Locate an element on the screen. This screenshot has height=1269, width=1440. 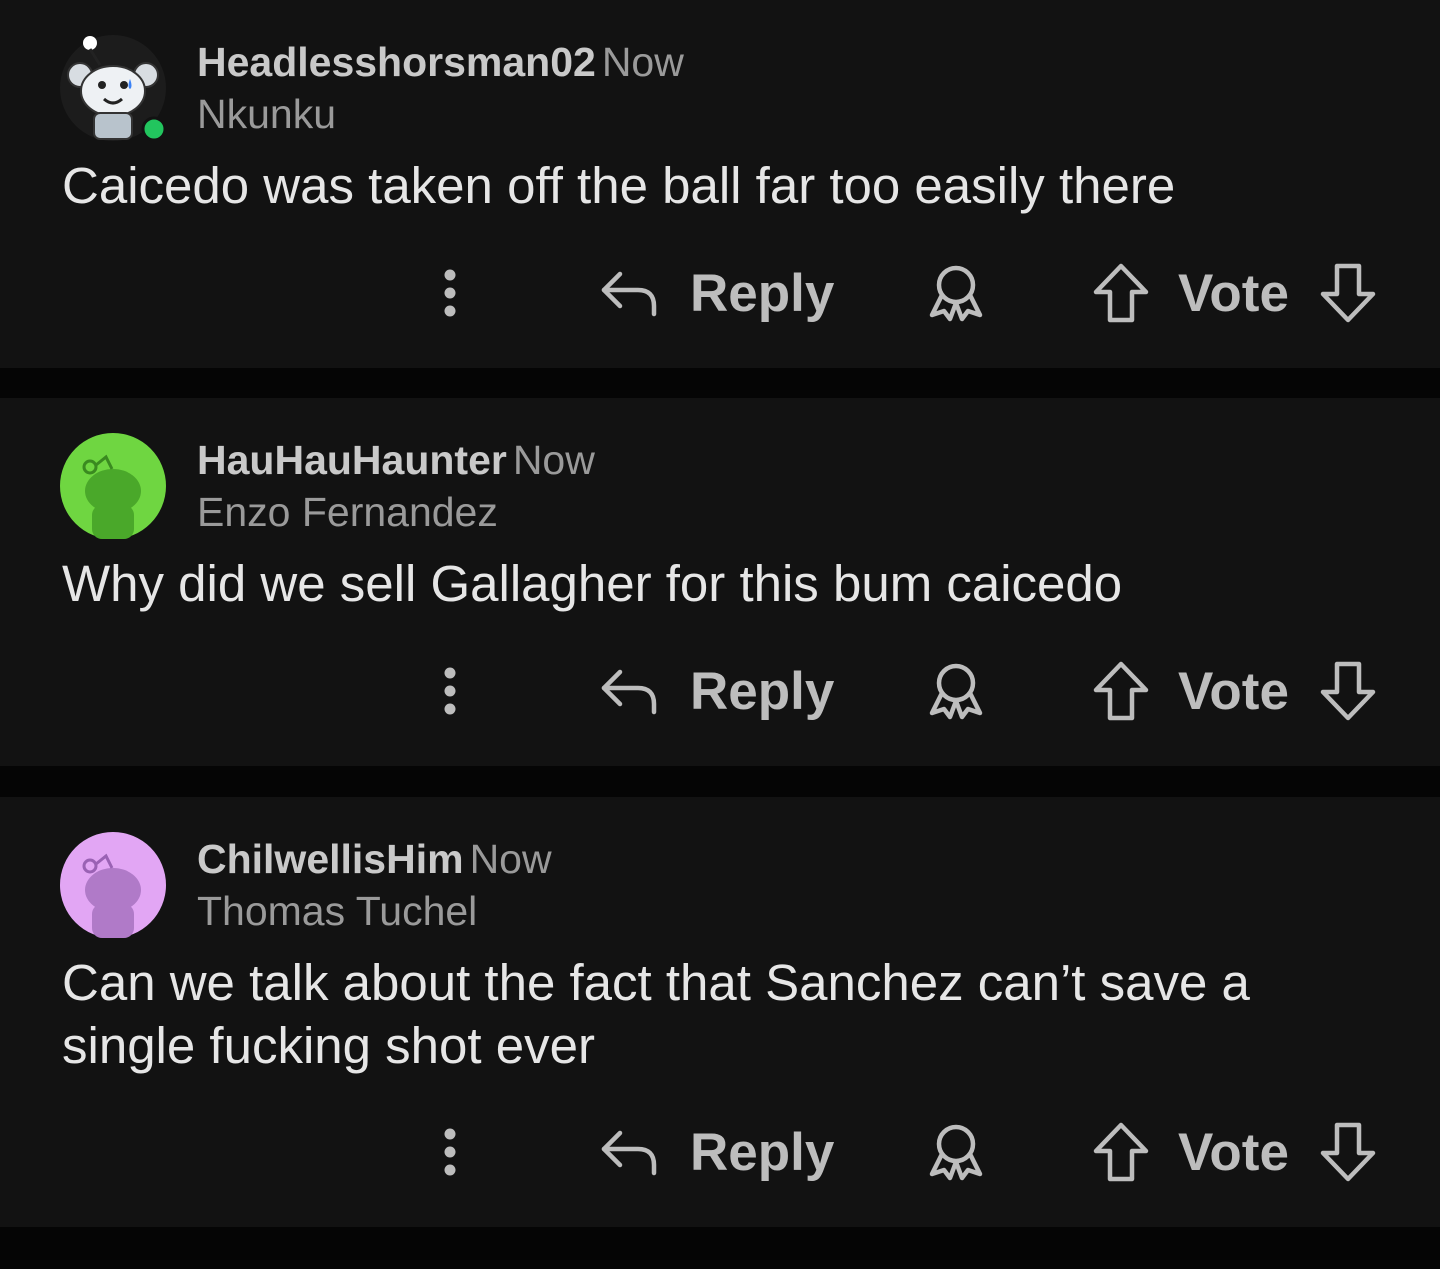
user-flair: Thomas Tuchel is located at coordinates (337, 911).